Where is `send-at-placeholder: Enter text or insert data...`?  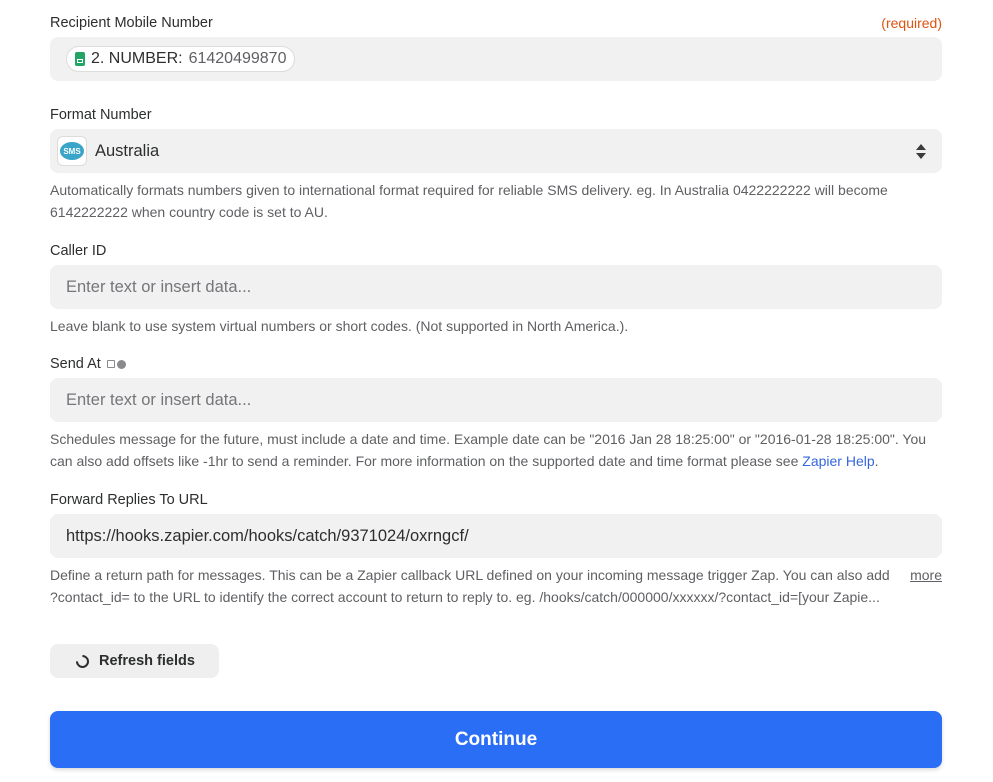 send-at-placeholder: Enter text or insert data... is located at coordinates (159, 399).